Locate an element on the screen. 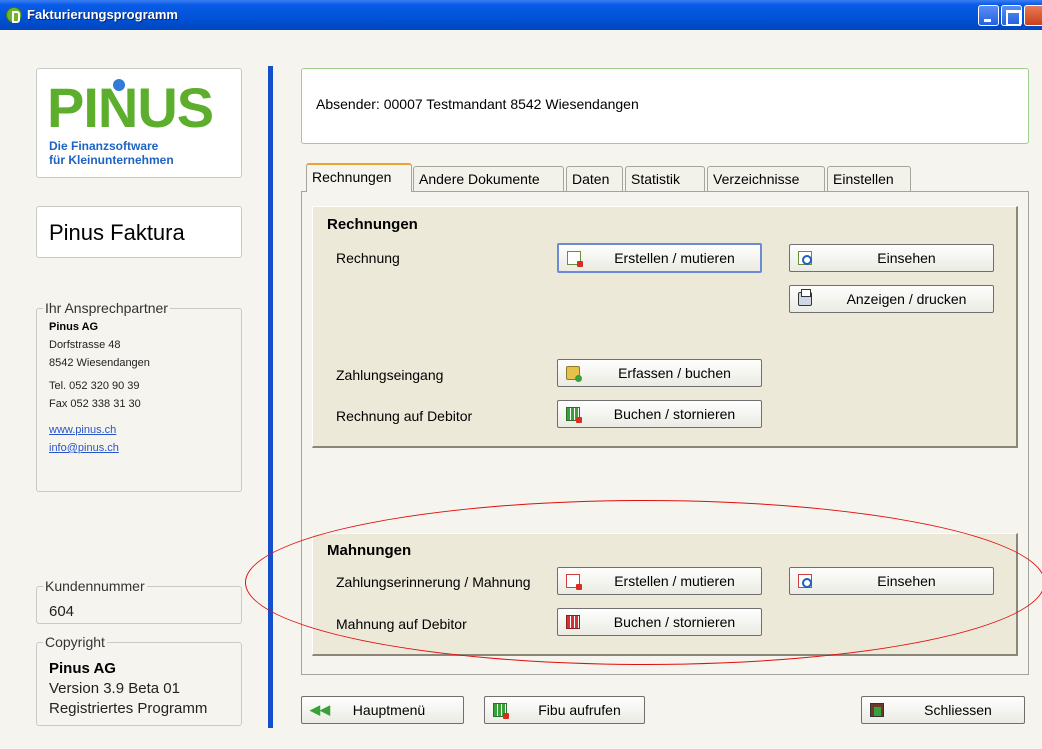  contact-tel: Tel. 052 320 90 39 is located at coordinates (94, 386).